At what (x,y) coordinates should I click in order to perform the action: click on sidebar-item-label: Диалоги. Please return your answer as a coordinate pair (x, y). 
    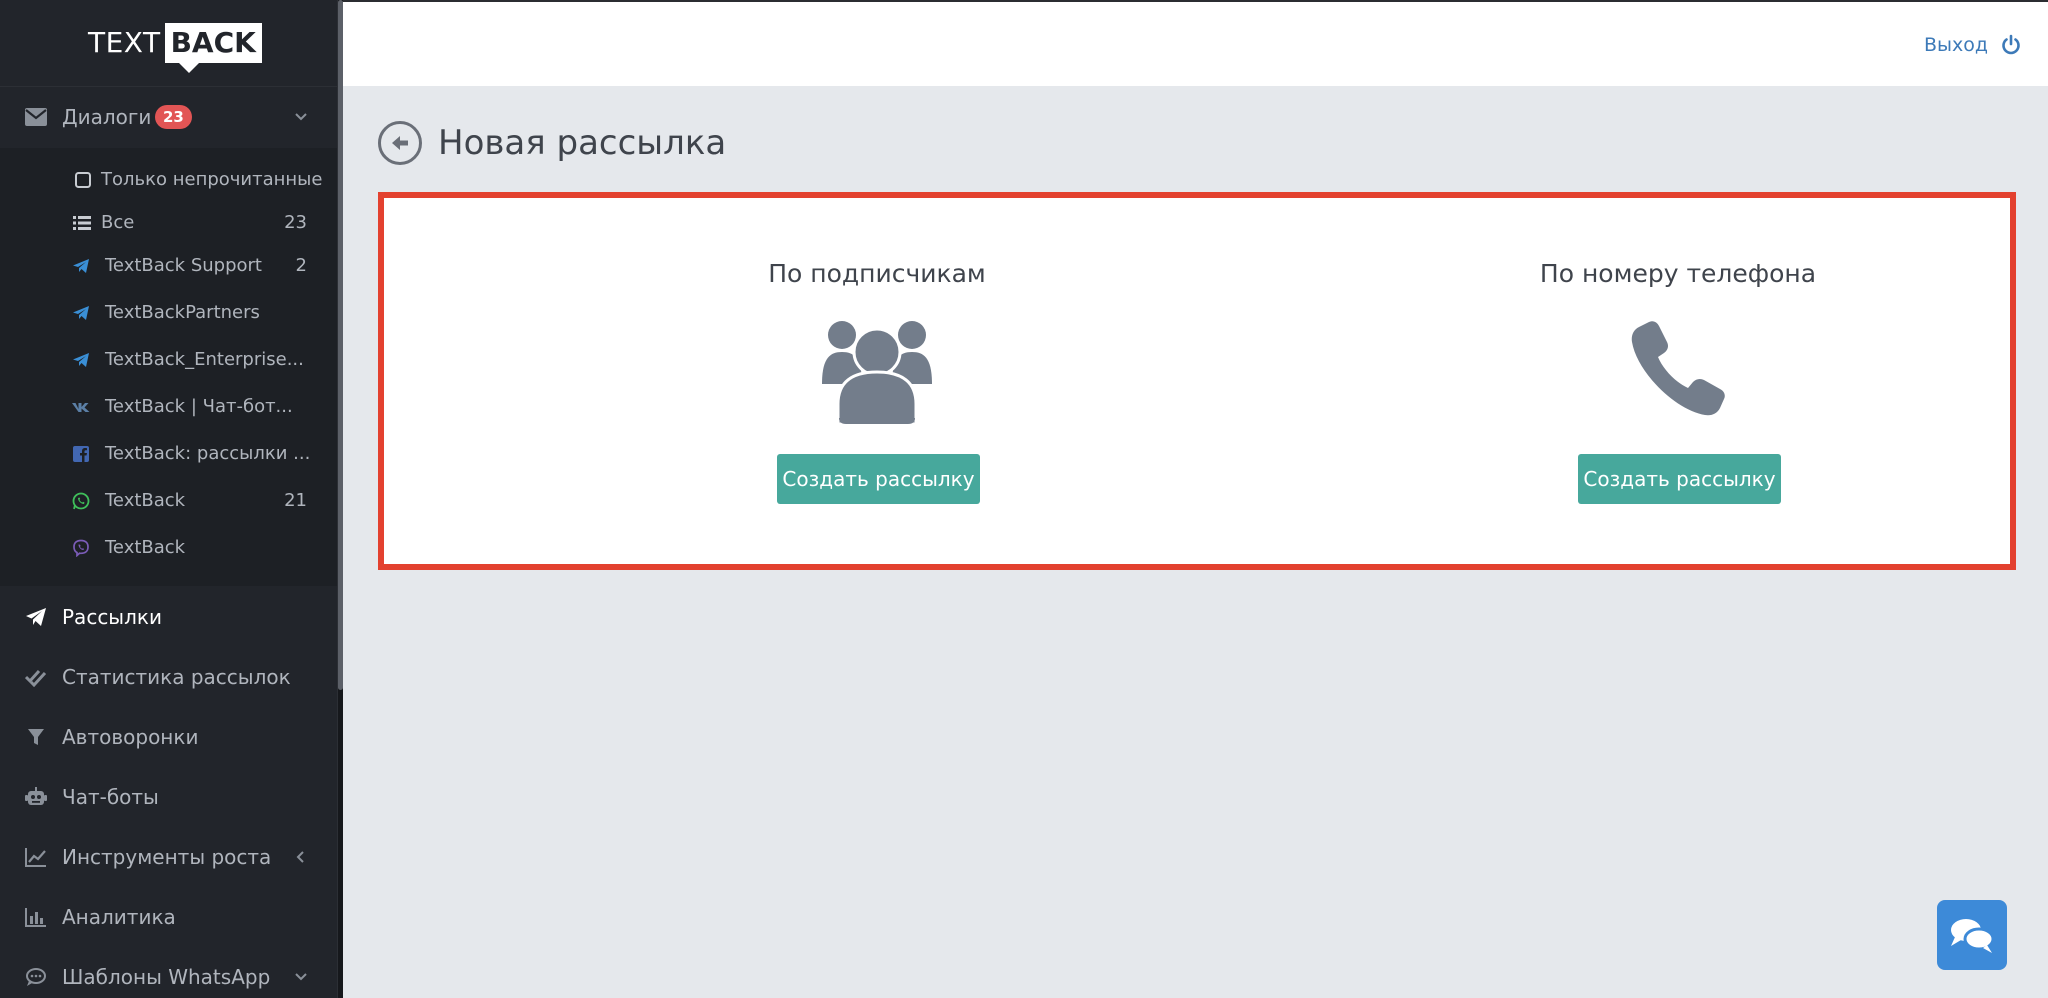
    Looking at the image, I should click on (107, 117).